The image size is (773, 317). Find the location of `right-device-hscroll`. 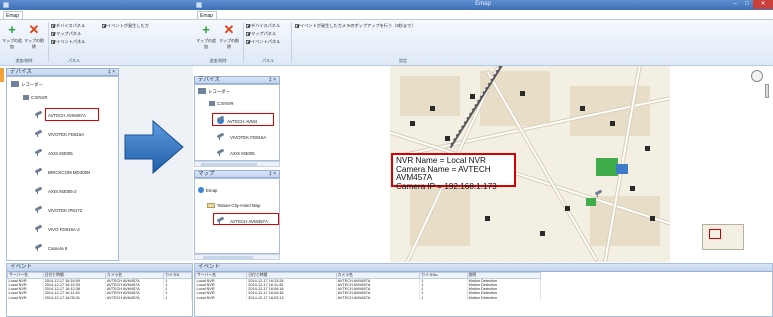

right-device-hscroll is located at coordinates (237, 164).